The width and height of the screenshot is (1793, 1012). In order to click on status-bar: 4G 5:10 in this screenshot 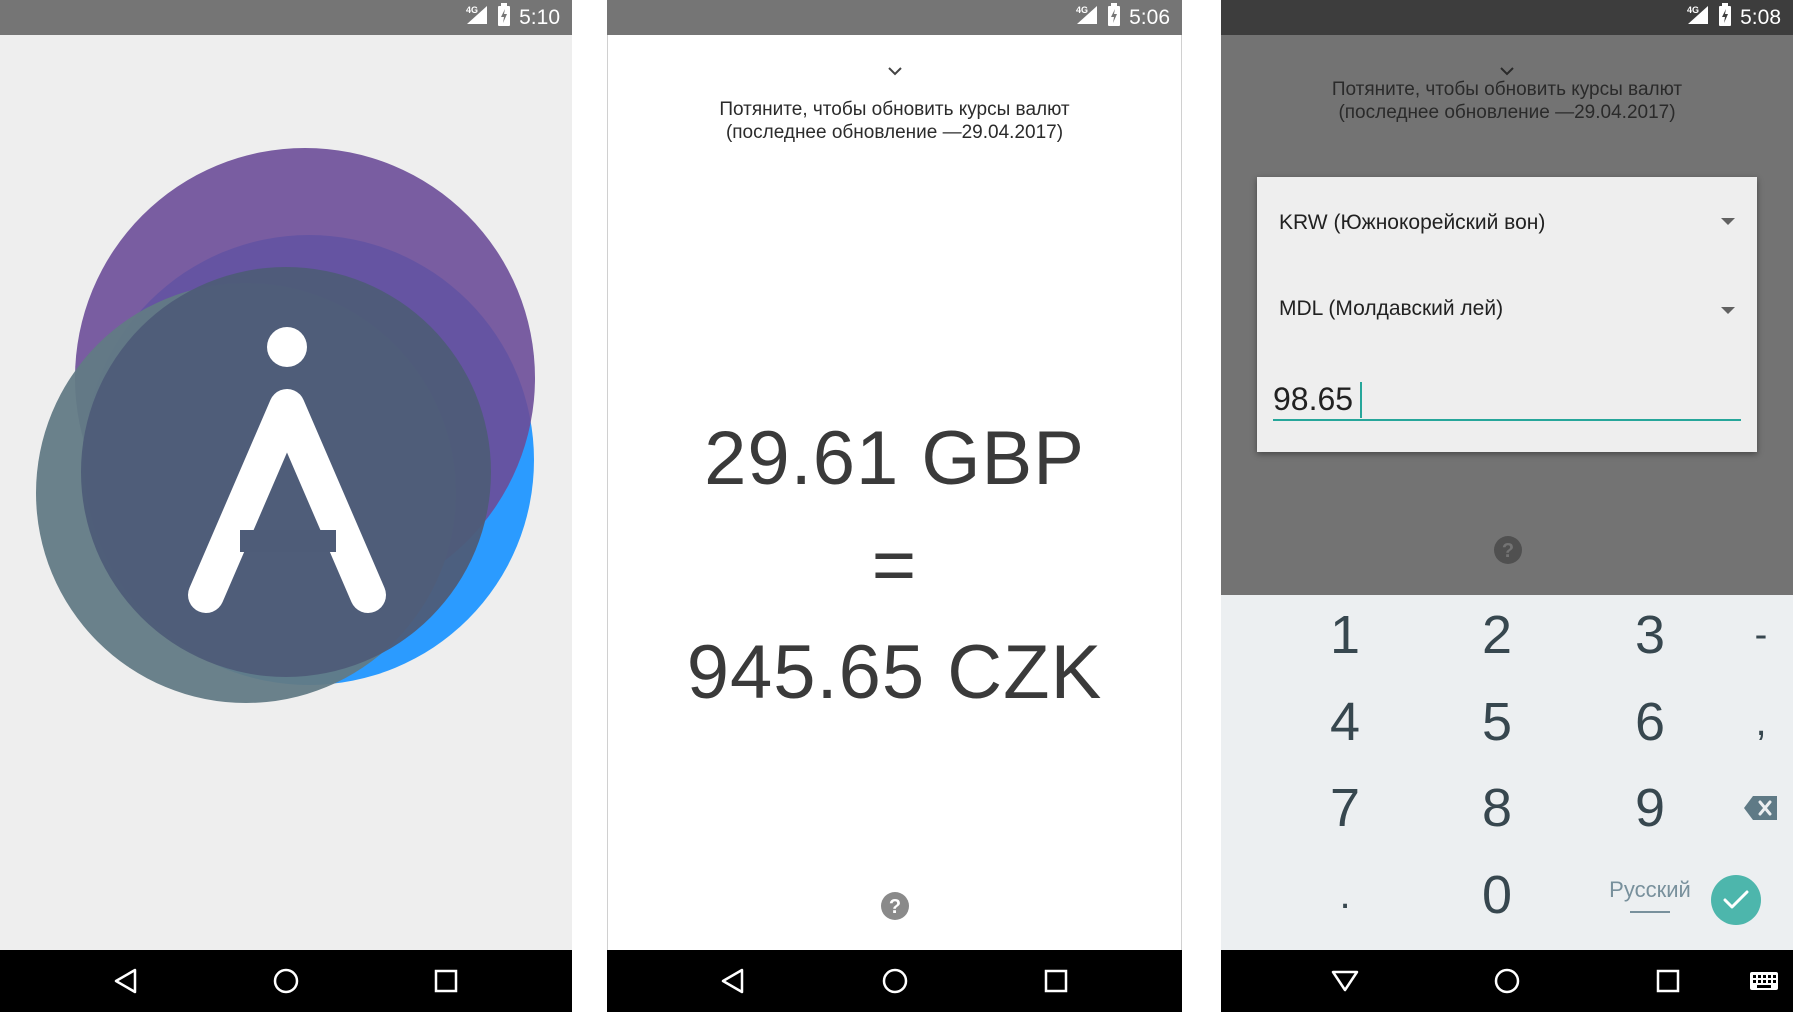, I will do `click(286, 17)`.